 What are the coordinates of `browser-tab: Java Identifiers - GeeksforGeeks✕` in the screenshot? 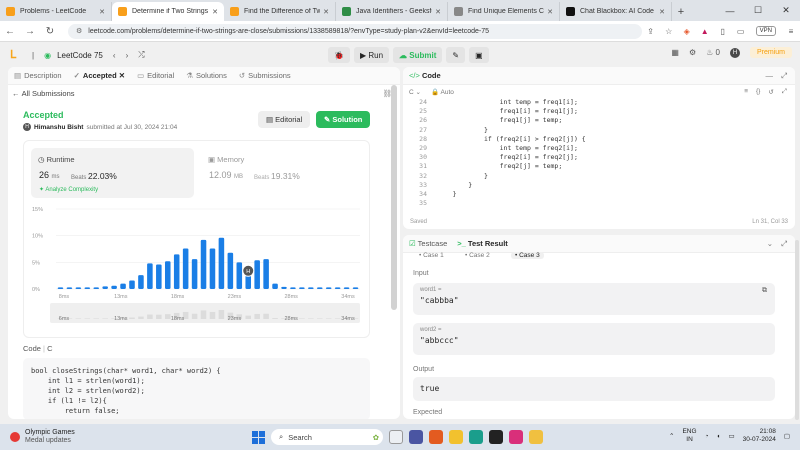 It's located at (392, 11).